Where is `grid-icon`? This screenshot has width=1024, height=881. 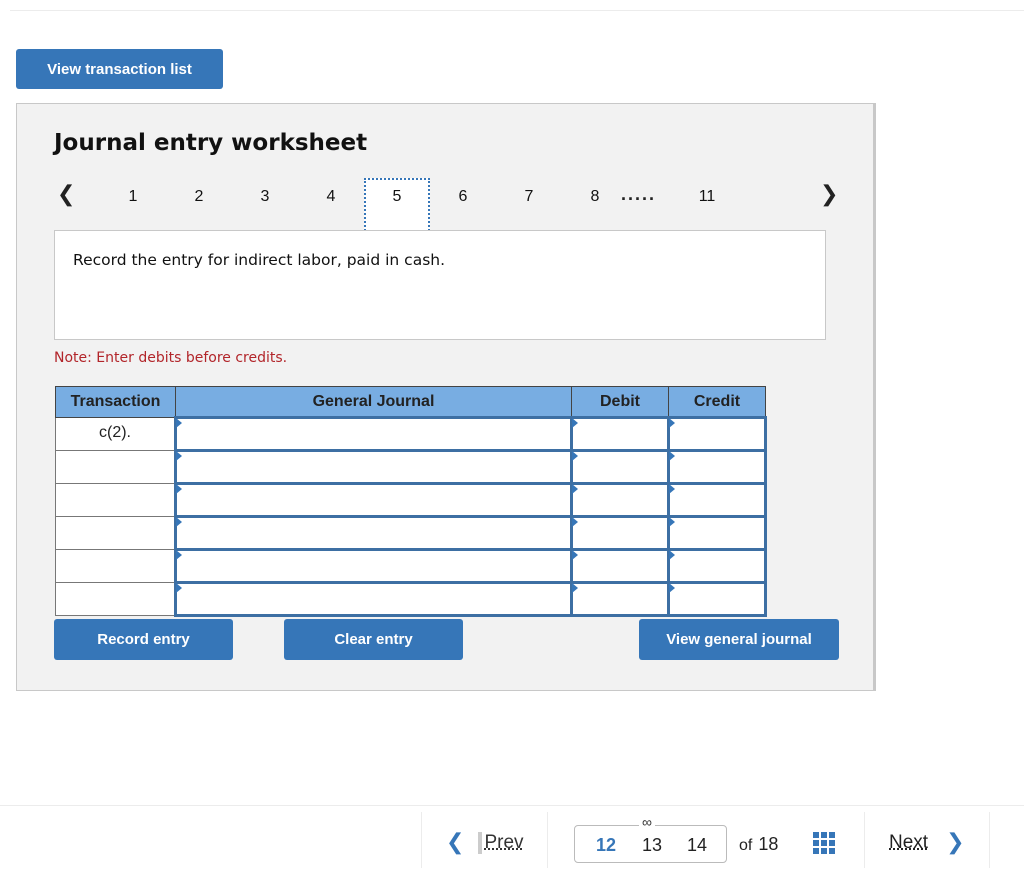 grid-icon is located at coordinates (824, 843).